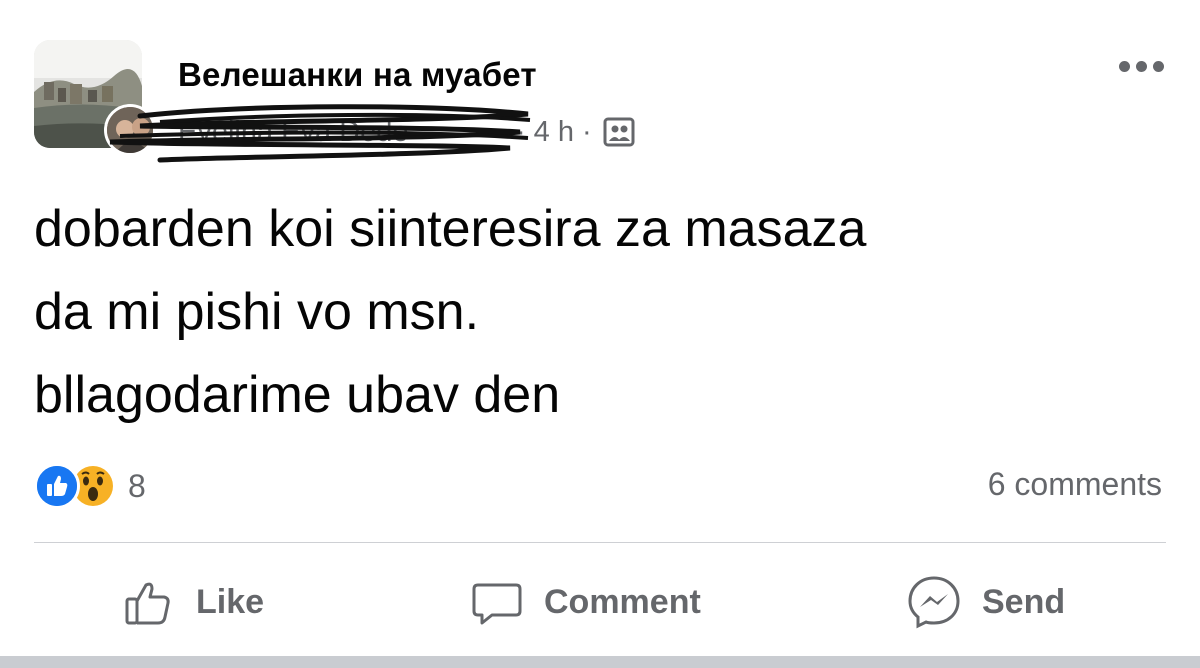  What do you see at coordinates (600, 542) in the screenshot?
I see `divider` at bounding box center [600, 542].